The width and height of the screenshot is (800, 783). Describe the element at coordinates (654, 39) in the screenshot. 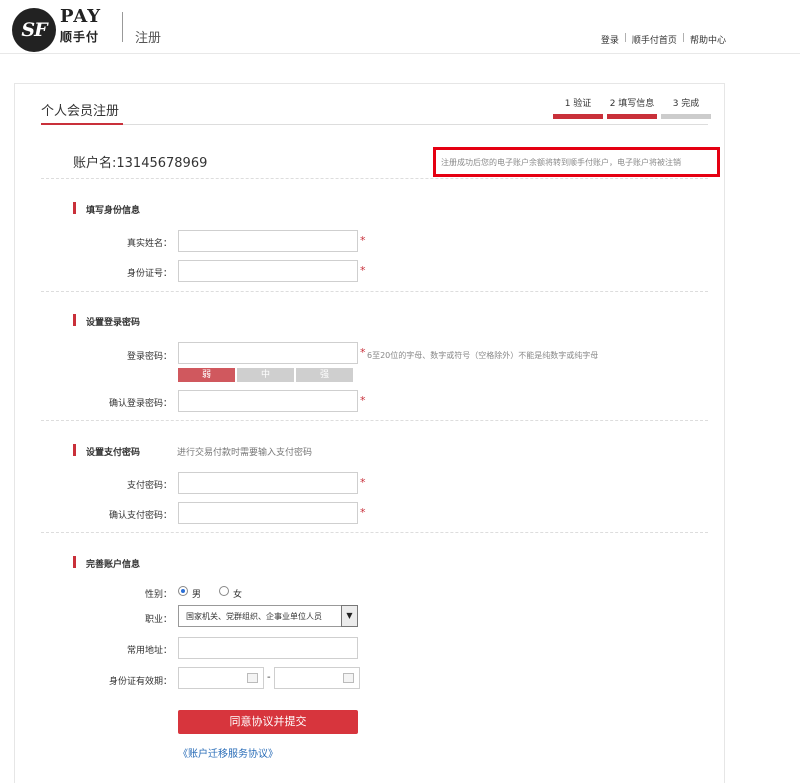

I see `home-link: 顺手付首页` at that location.